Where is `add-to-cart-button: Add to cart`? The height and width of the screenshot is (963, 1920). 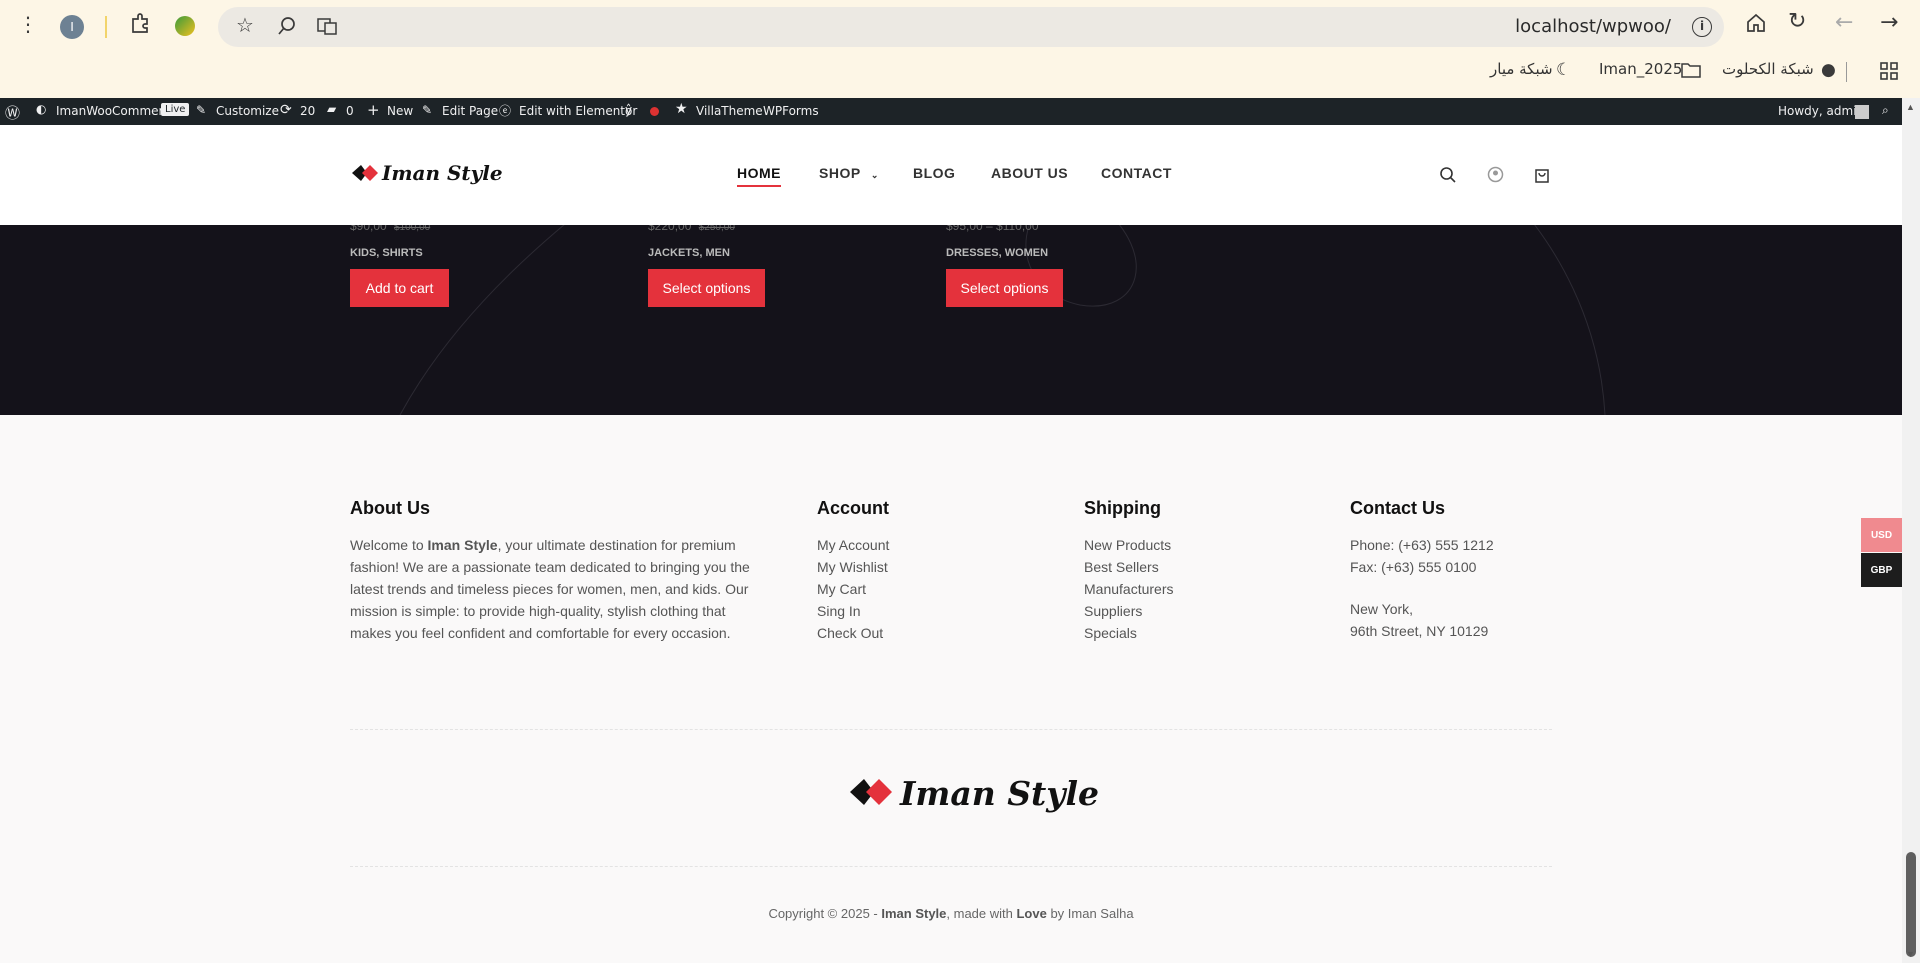
add-to-cart-button: Add to cart is located at coordinates (399, 288).